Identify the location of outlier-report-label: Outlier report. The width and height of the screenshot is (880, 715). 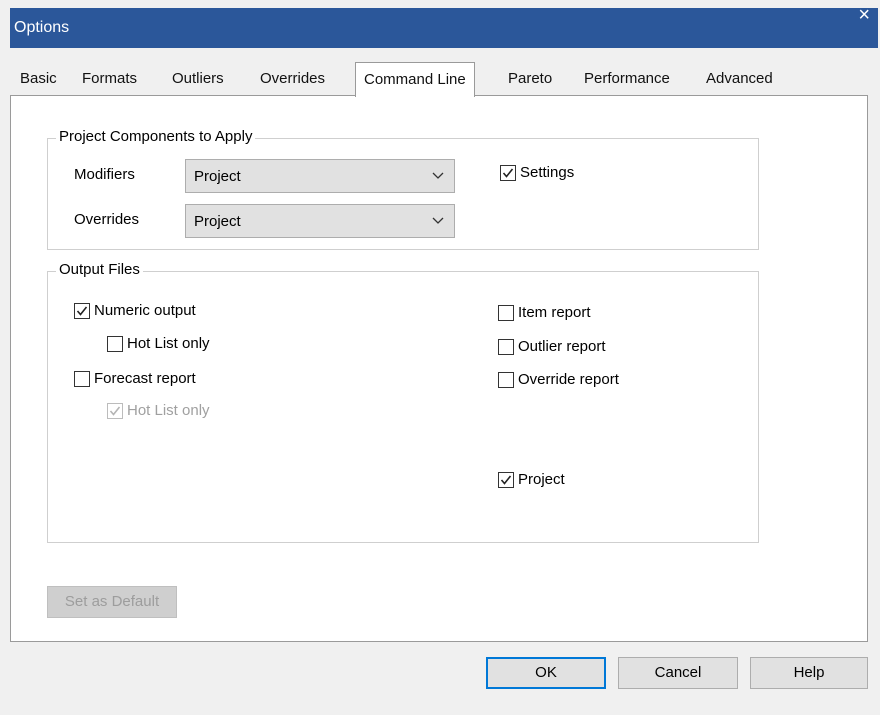
(562, 346).